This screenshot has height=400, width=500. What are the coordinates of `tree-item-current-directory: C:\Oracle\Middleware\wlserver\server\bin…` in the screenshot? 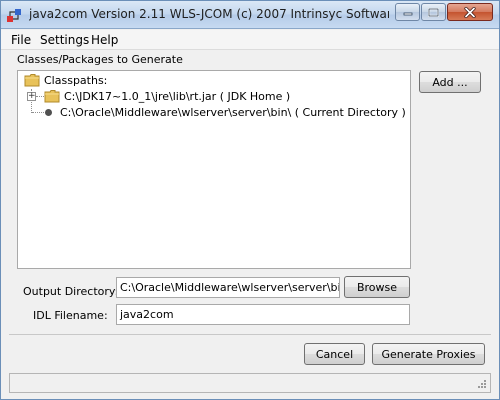 It's located at (233, 112).